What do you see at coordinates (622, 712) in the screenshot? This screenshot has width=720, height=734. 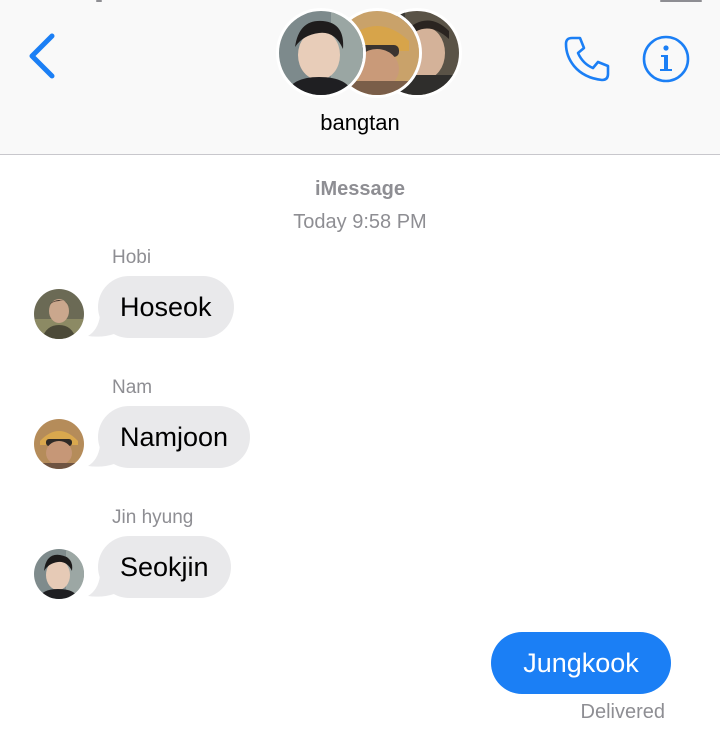 I see `delivery-status: Delivered` at bounding box center [622, 712].